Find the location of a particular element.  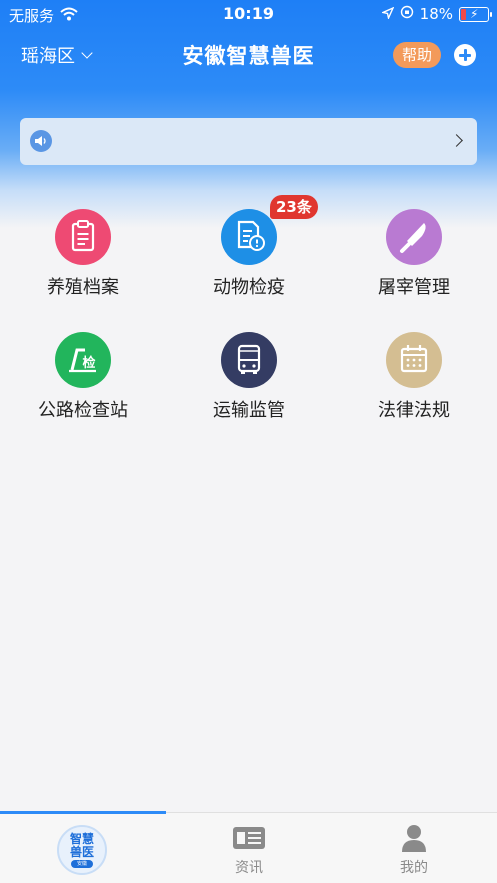

menu-item-animal-quarantine: 23条 动物检疫 is located at coordinates (249, 252).